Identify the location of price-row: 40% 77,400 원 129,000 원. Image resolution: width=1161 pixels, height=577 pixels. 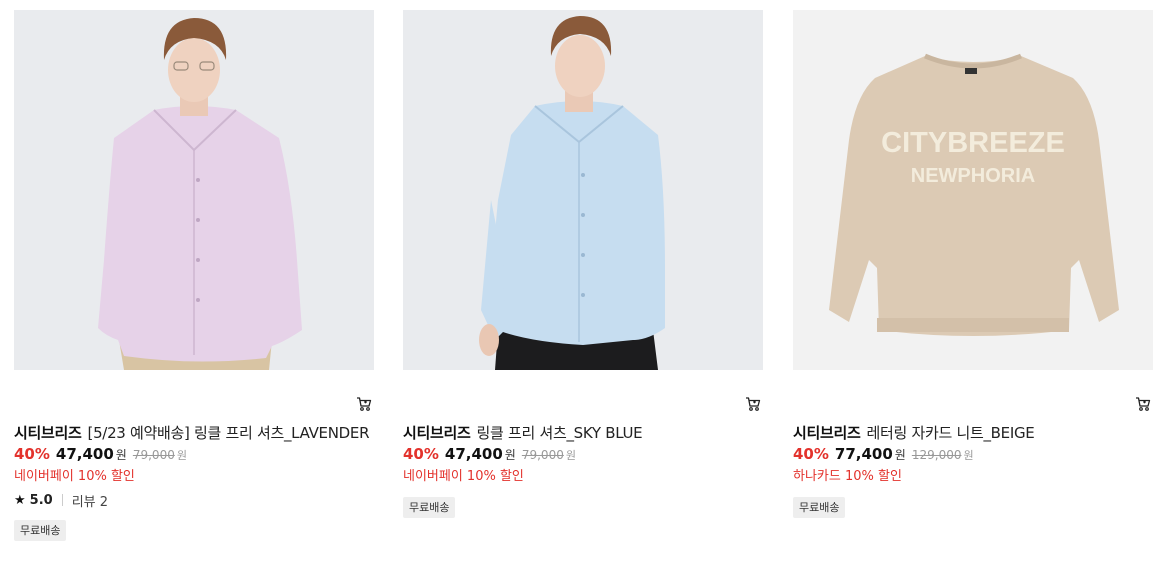
(973, 456).